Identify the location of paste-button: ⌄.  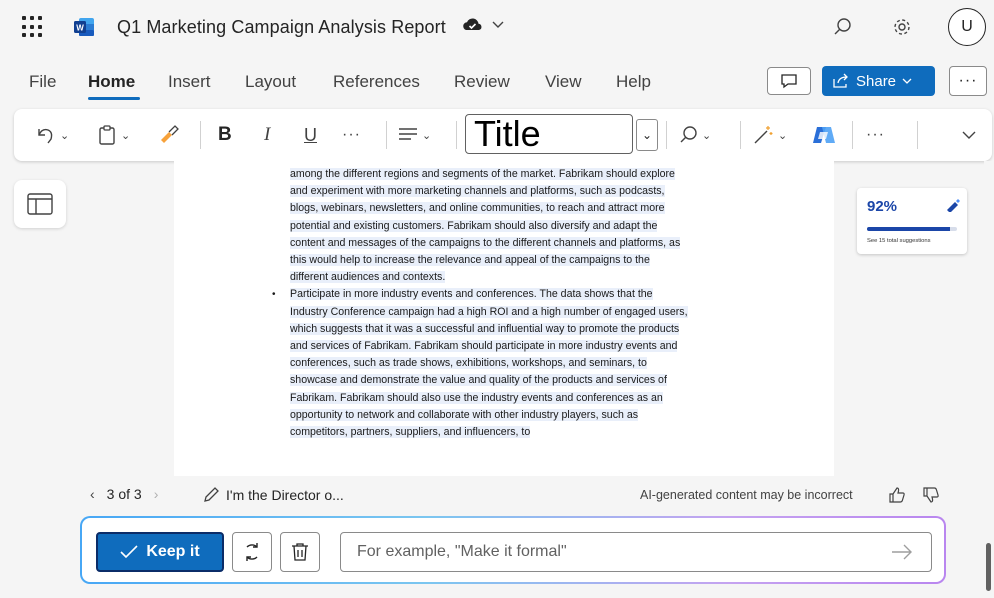
(113, 135).